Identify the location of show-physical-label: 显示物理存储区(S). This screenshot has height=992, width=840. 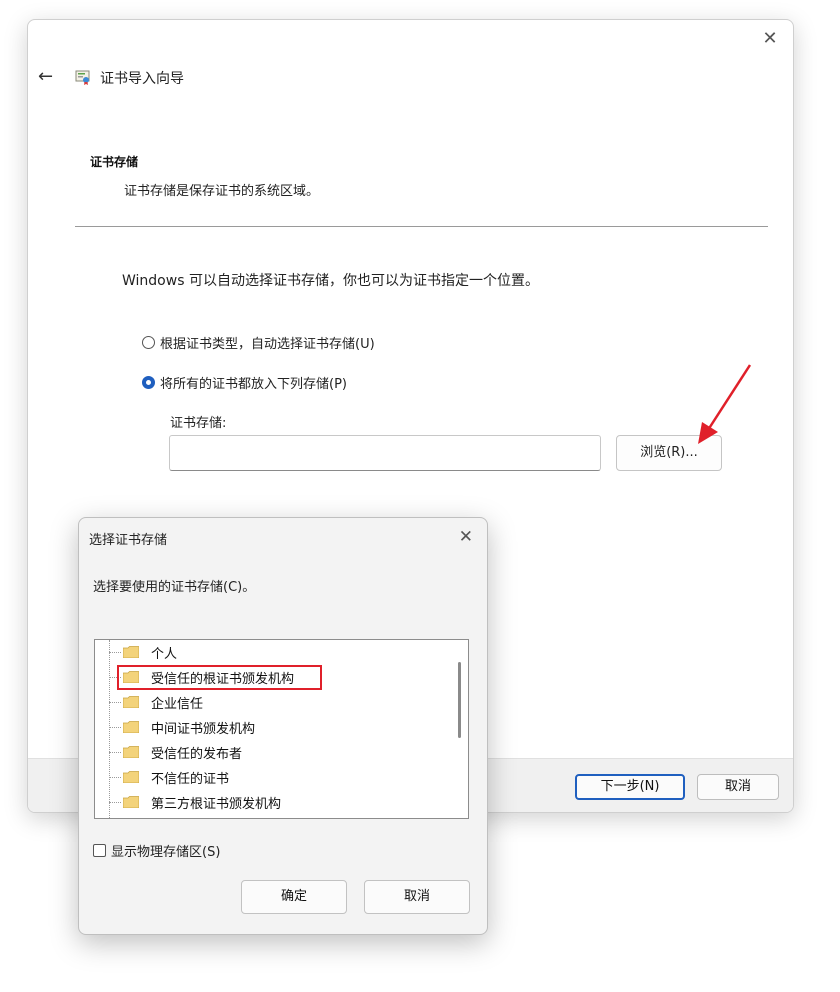
(166, 852).